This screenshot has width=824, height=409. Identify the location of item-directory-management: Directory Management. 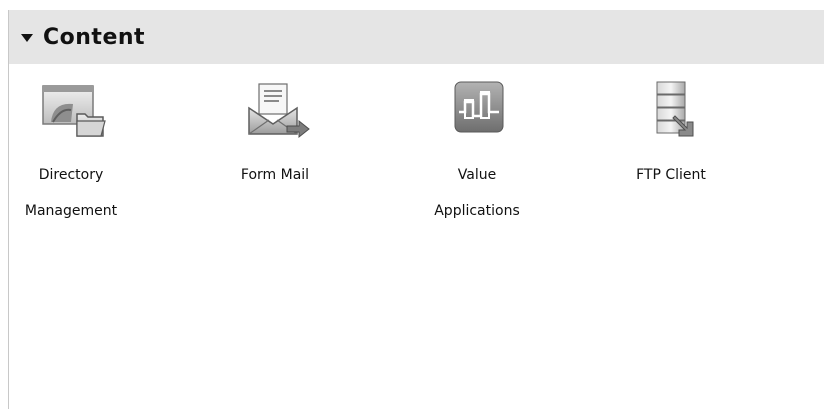
(71, 149).